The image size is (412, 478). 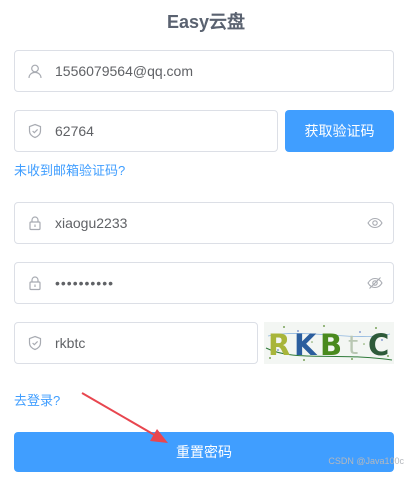 What do you see at coordinates (204, 452) in the screenshot?
I see `reset-password-button: 重置密码` at bounding box center [204, 452].